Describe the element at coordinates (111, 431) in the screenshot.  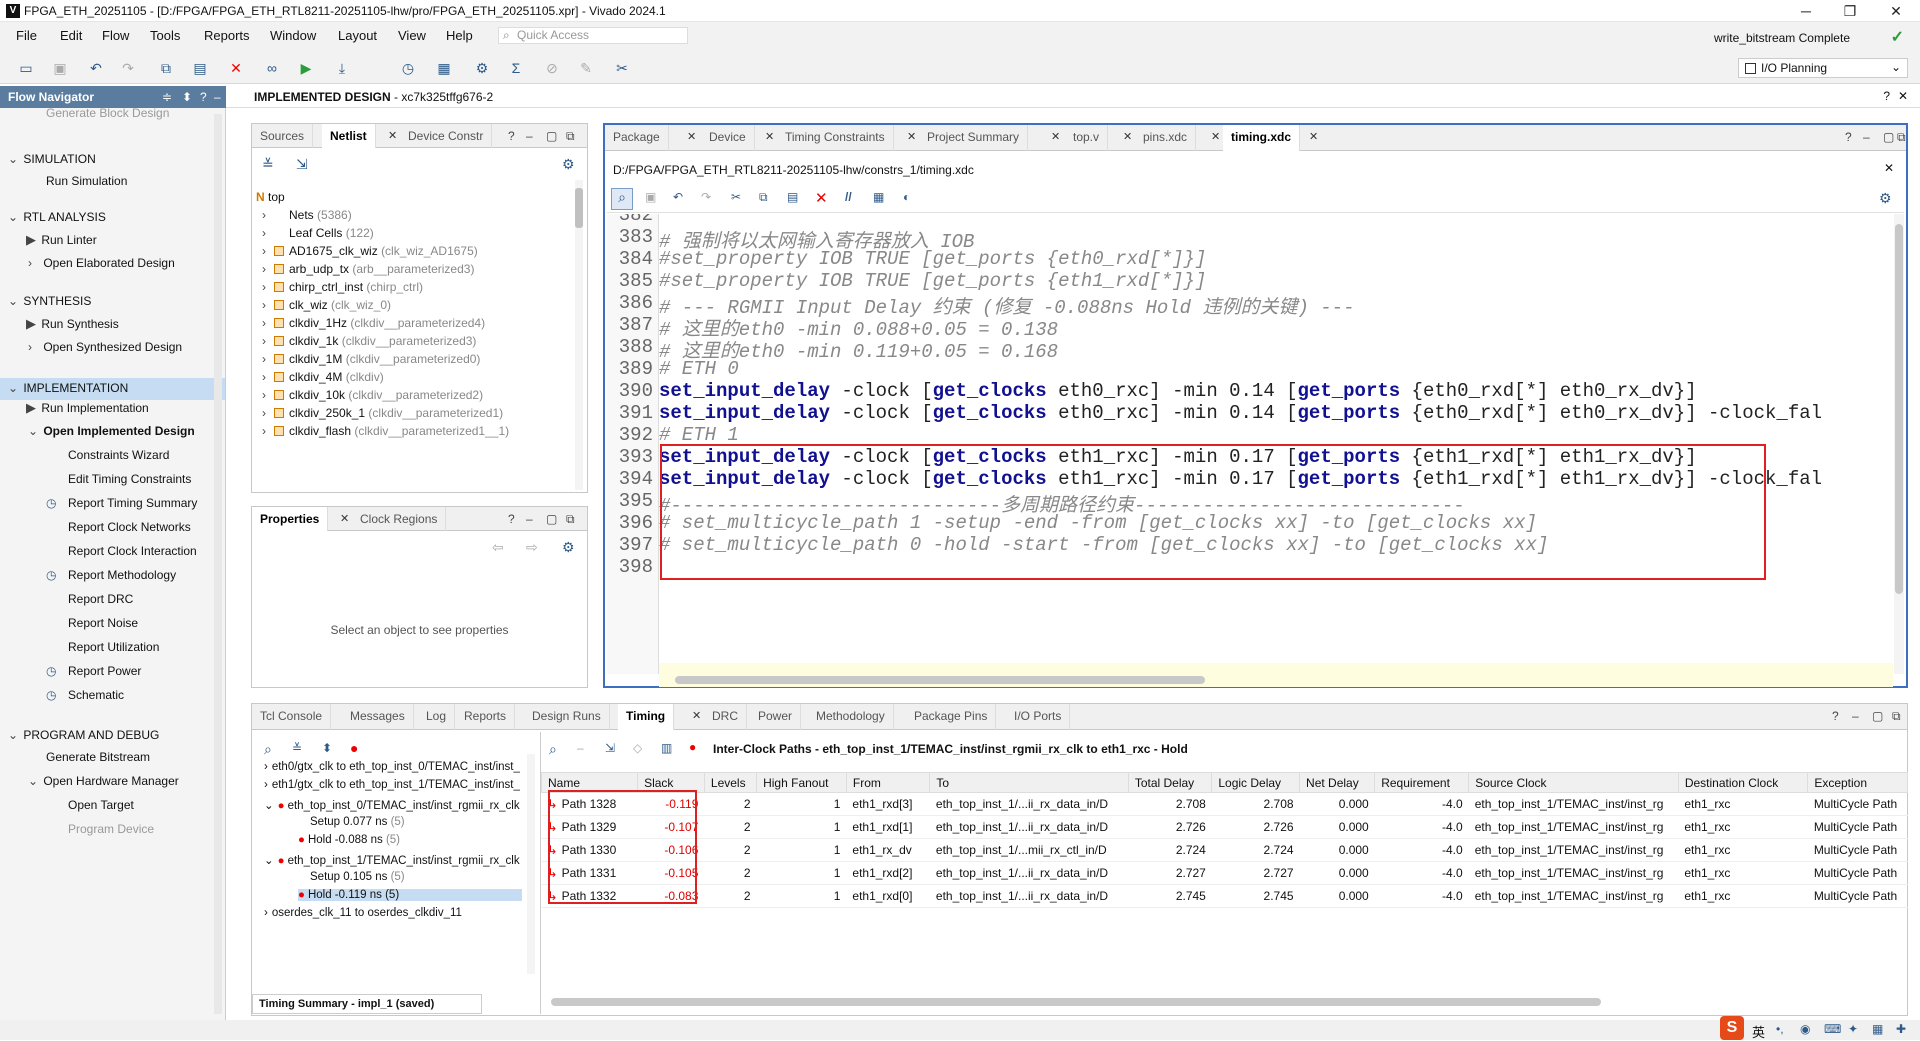
I see `flow-item-open-implemented-design: ⌄ Open Implemented Design` at that location.